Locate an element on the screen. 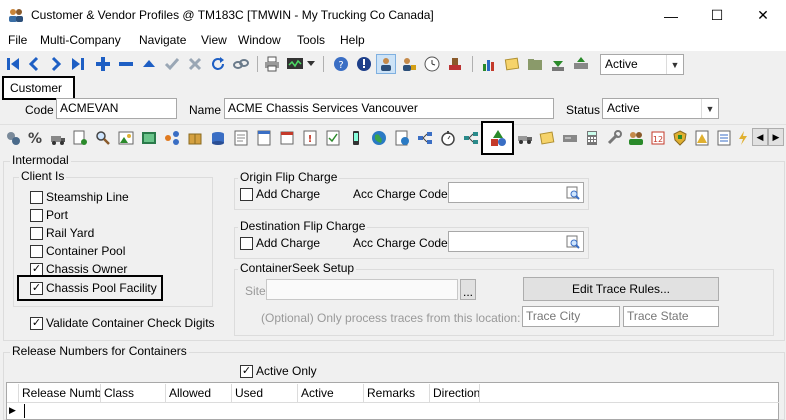 The width and height of the screenshot is (786, 420). hierarchy-icon is located at coordinates (425, 138).